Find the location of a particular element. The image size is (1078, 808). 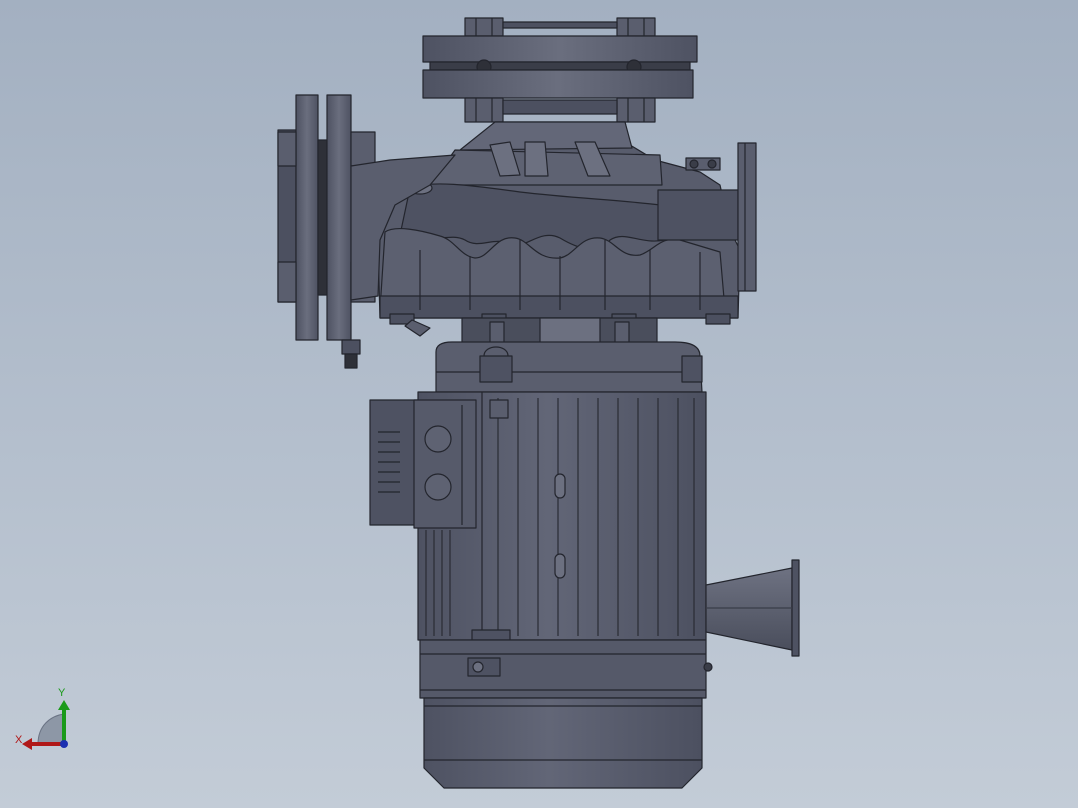

coupling-lantern is located at coordinates (559, 331).